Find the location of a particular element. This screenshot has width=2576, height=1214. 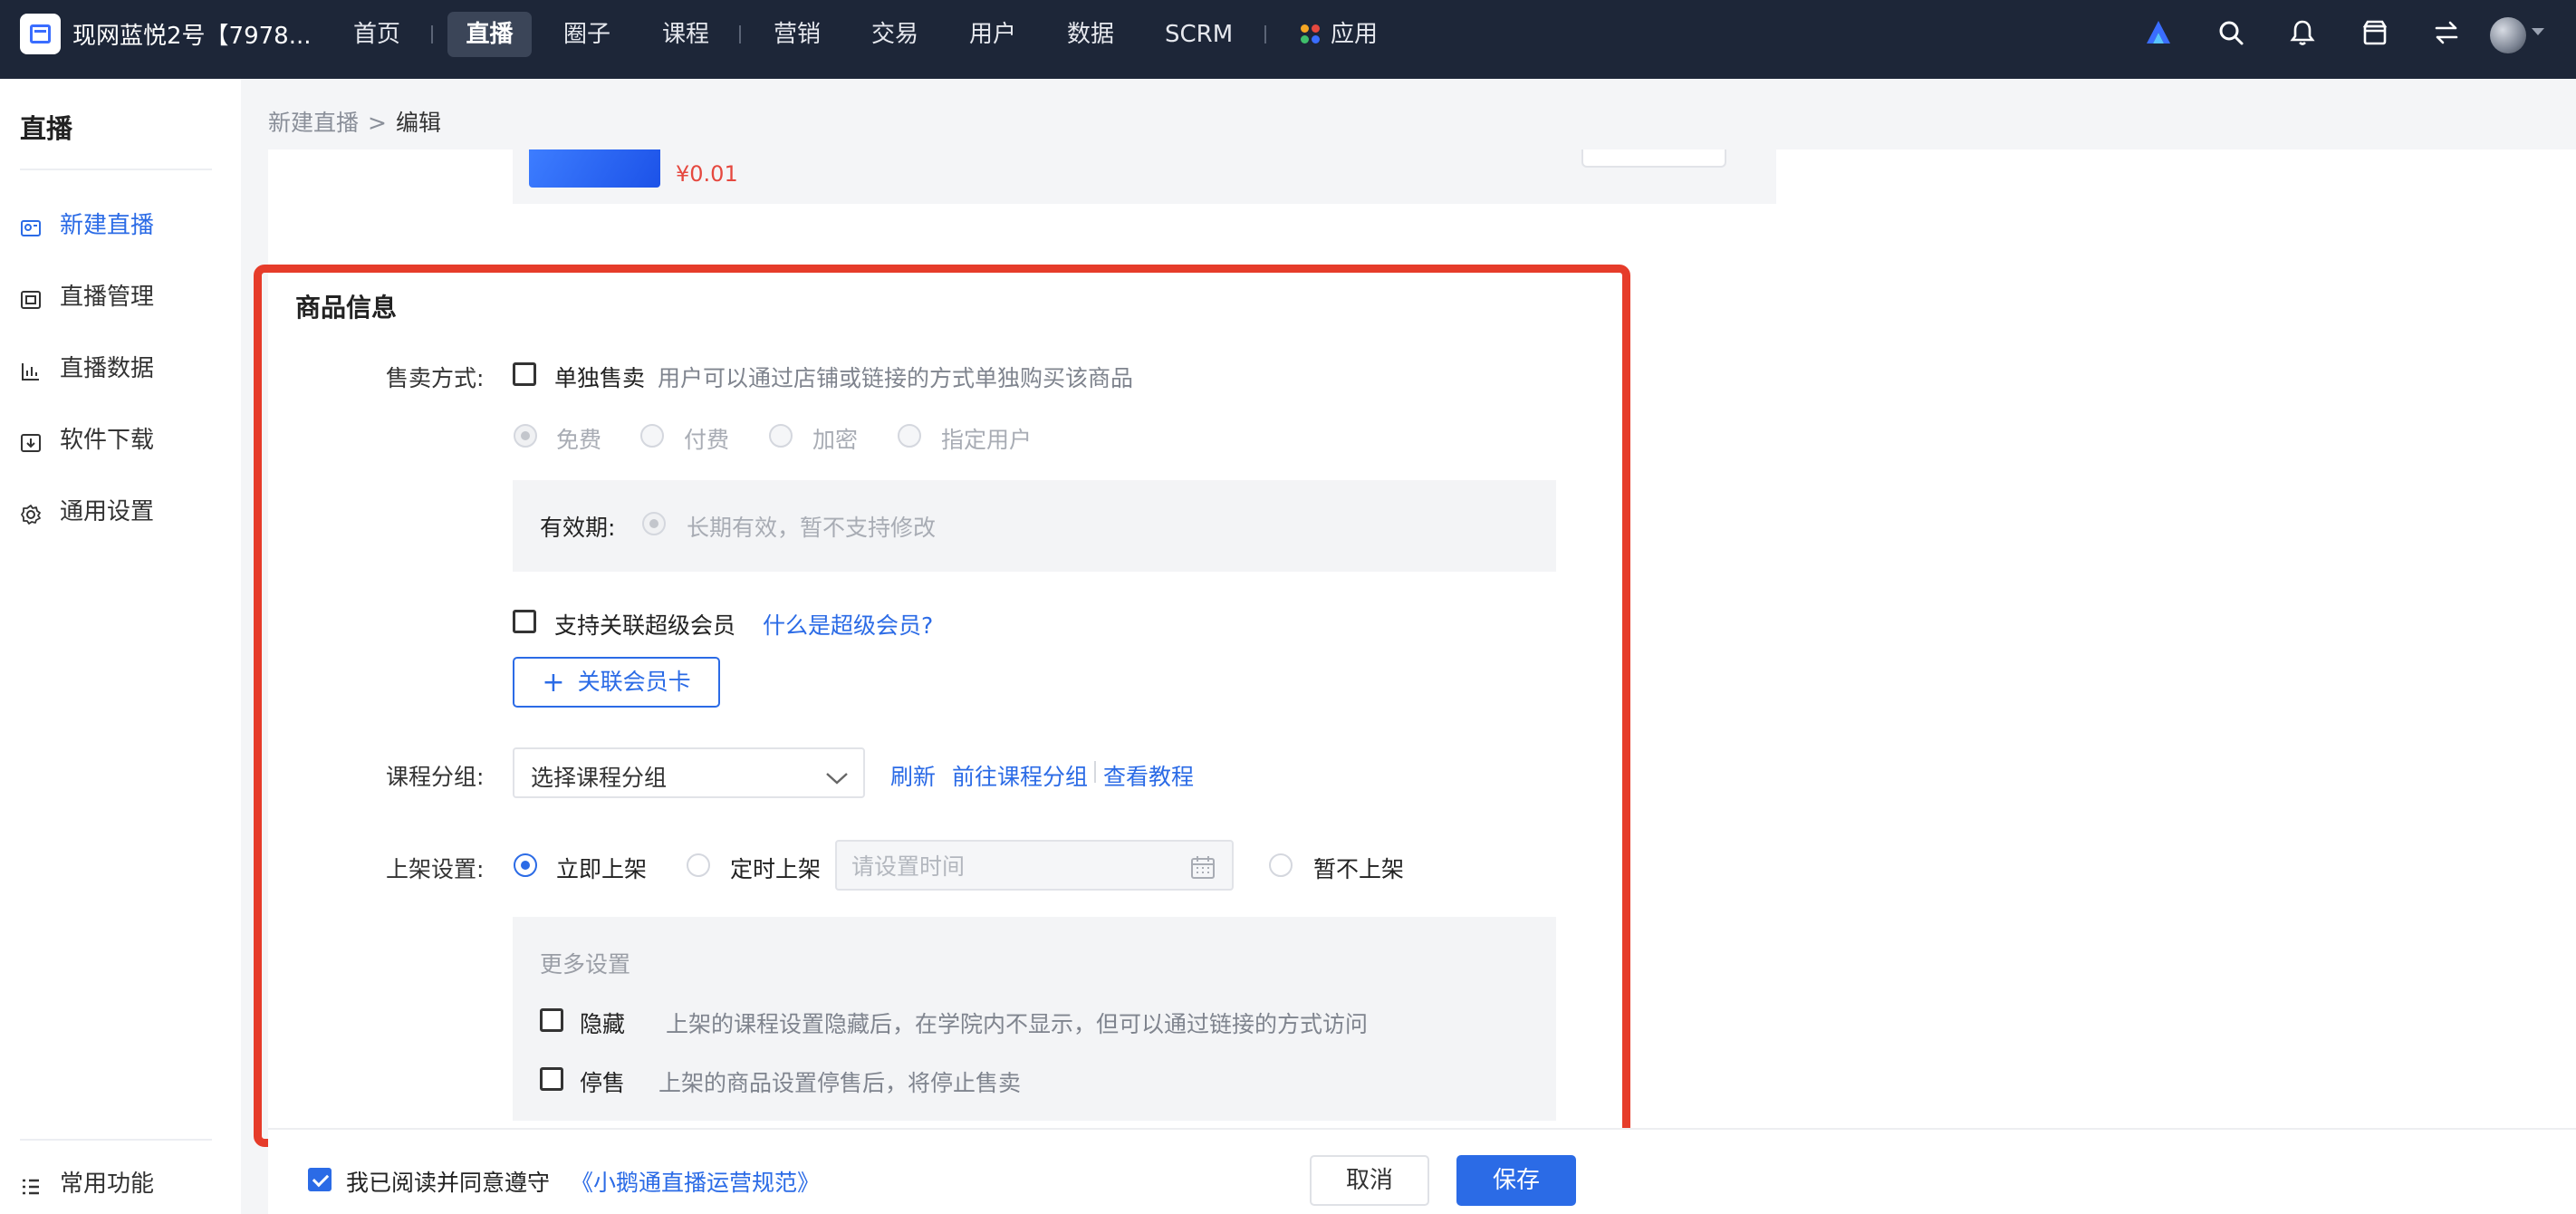

sidebar-item-label: 软件下载 is located at coordinates (107, 440).